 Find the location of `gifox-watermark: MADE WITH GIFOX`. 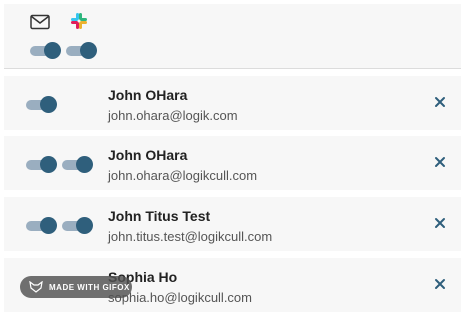

gifox-watermark: MADE WITH GIFOX is located at coordinates (76, 287).